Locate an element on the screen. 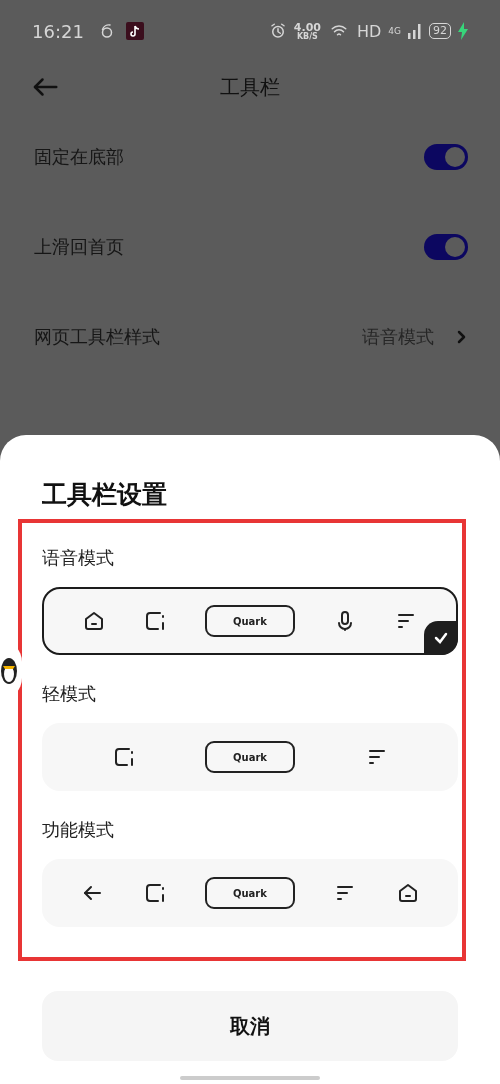 Image resolution: width=500 pixels, height=1084 pixels. sheet-title: 工具栏设置 is located at coordinates (105, 495).